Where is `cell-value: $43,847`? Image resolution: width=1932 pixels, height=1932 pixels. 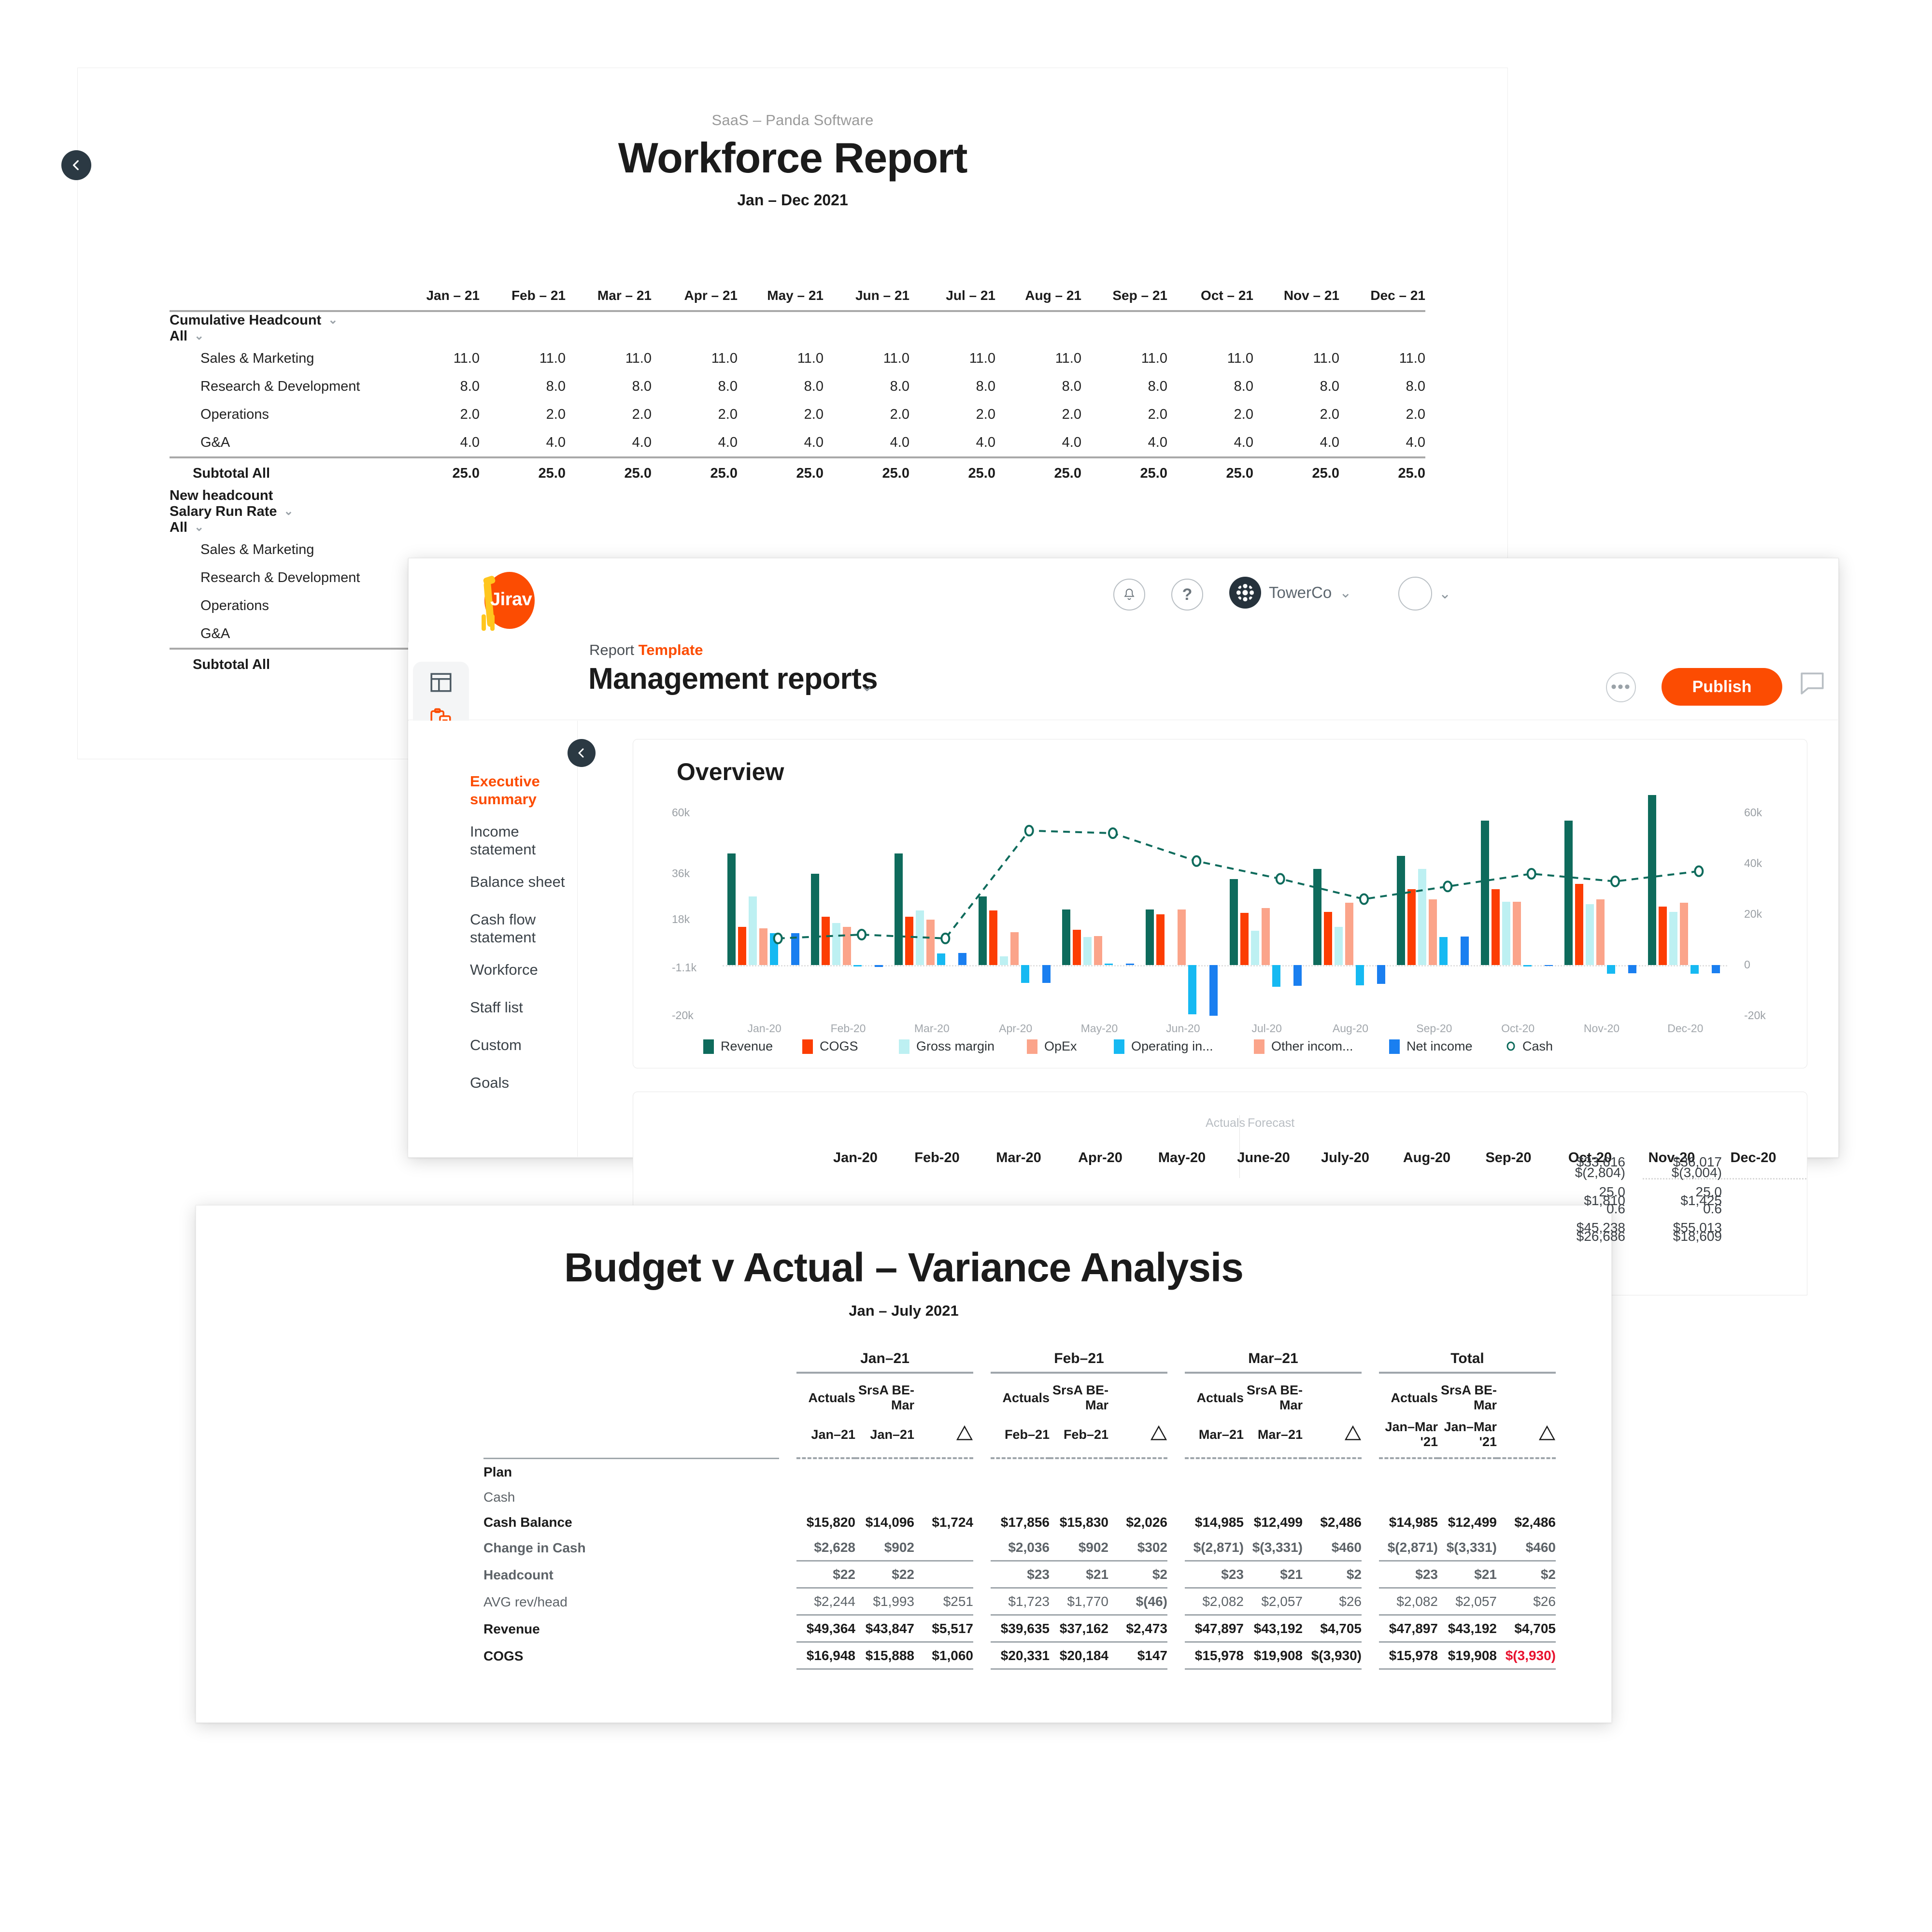 cell-value: $43,847 is located at coordinates (889, 1628).